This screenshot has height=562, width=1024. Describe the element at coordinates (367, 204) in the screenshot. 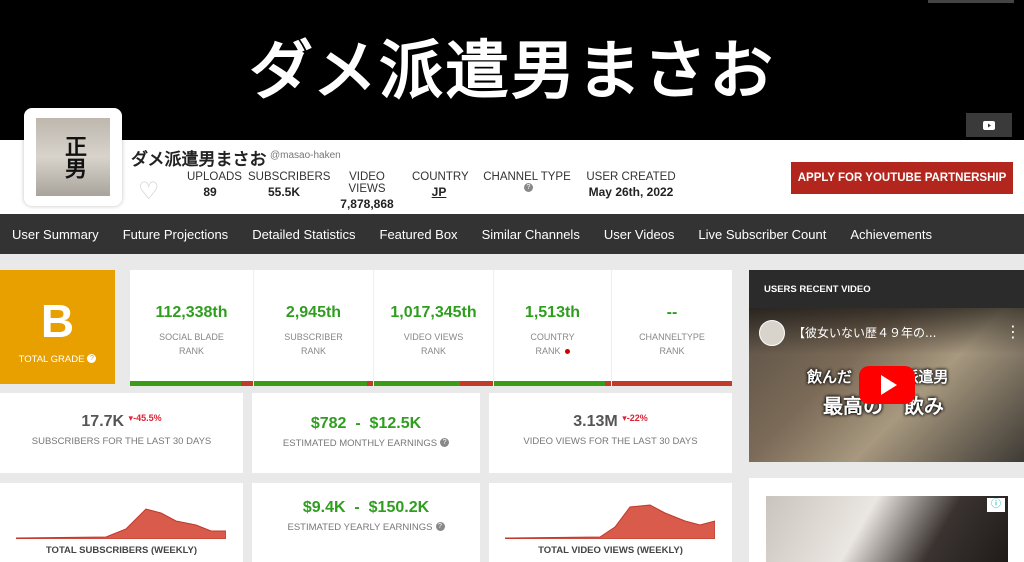

I see `stat-value: 7,878,868` at that location.